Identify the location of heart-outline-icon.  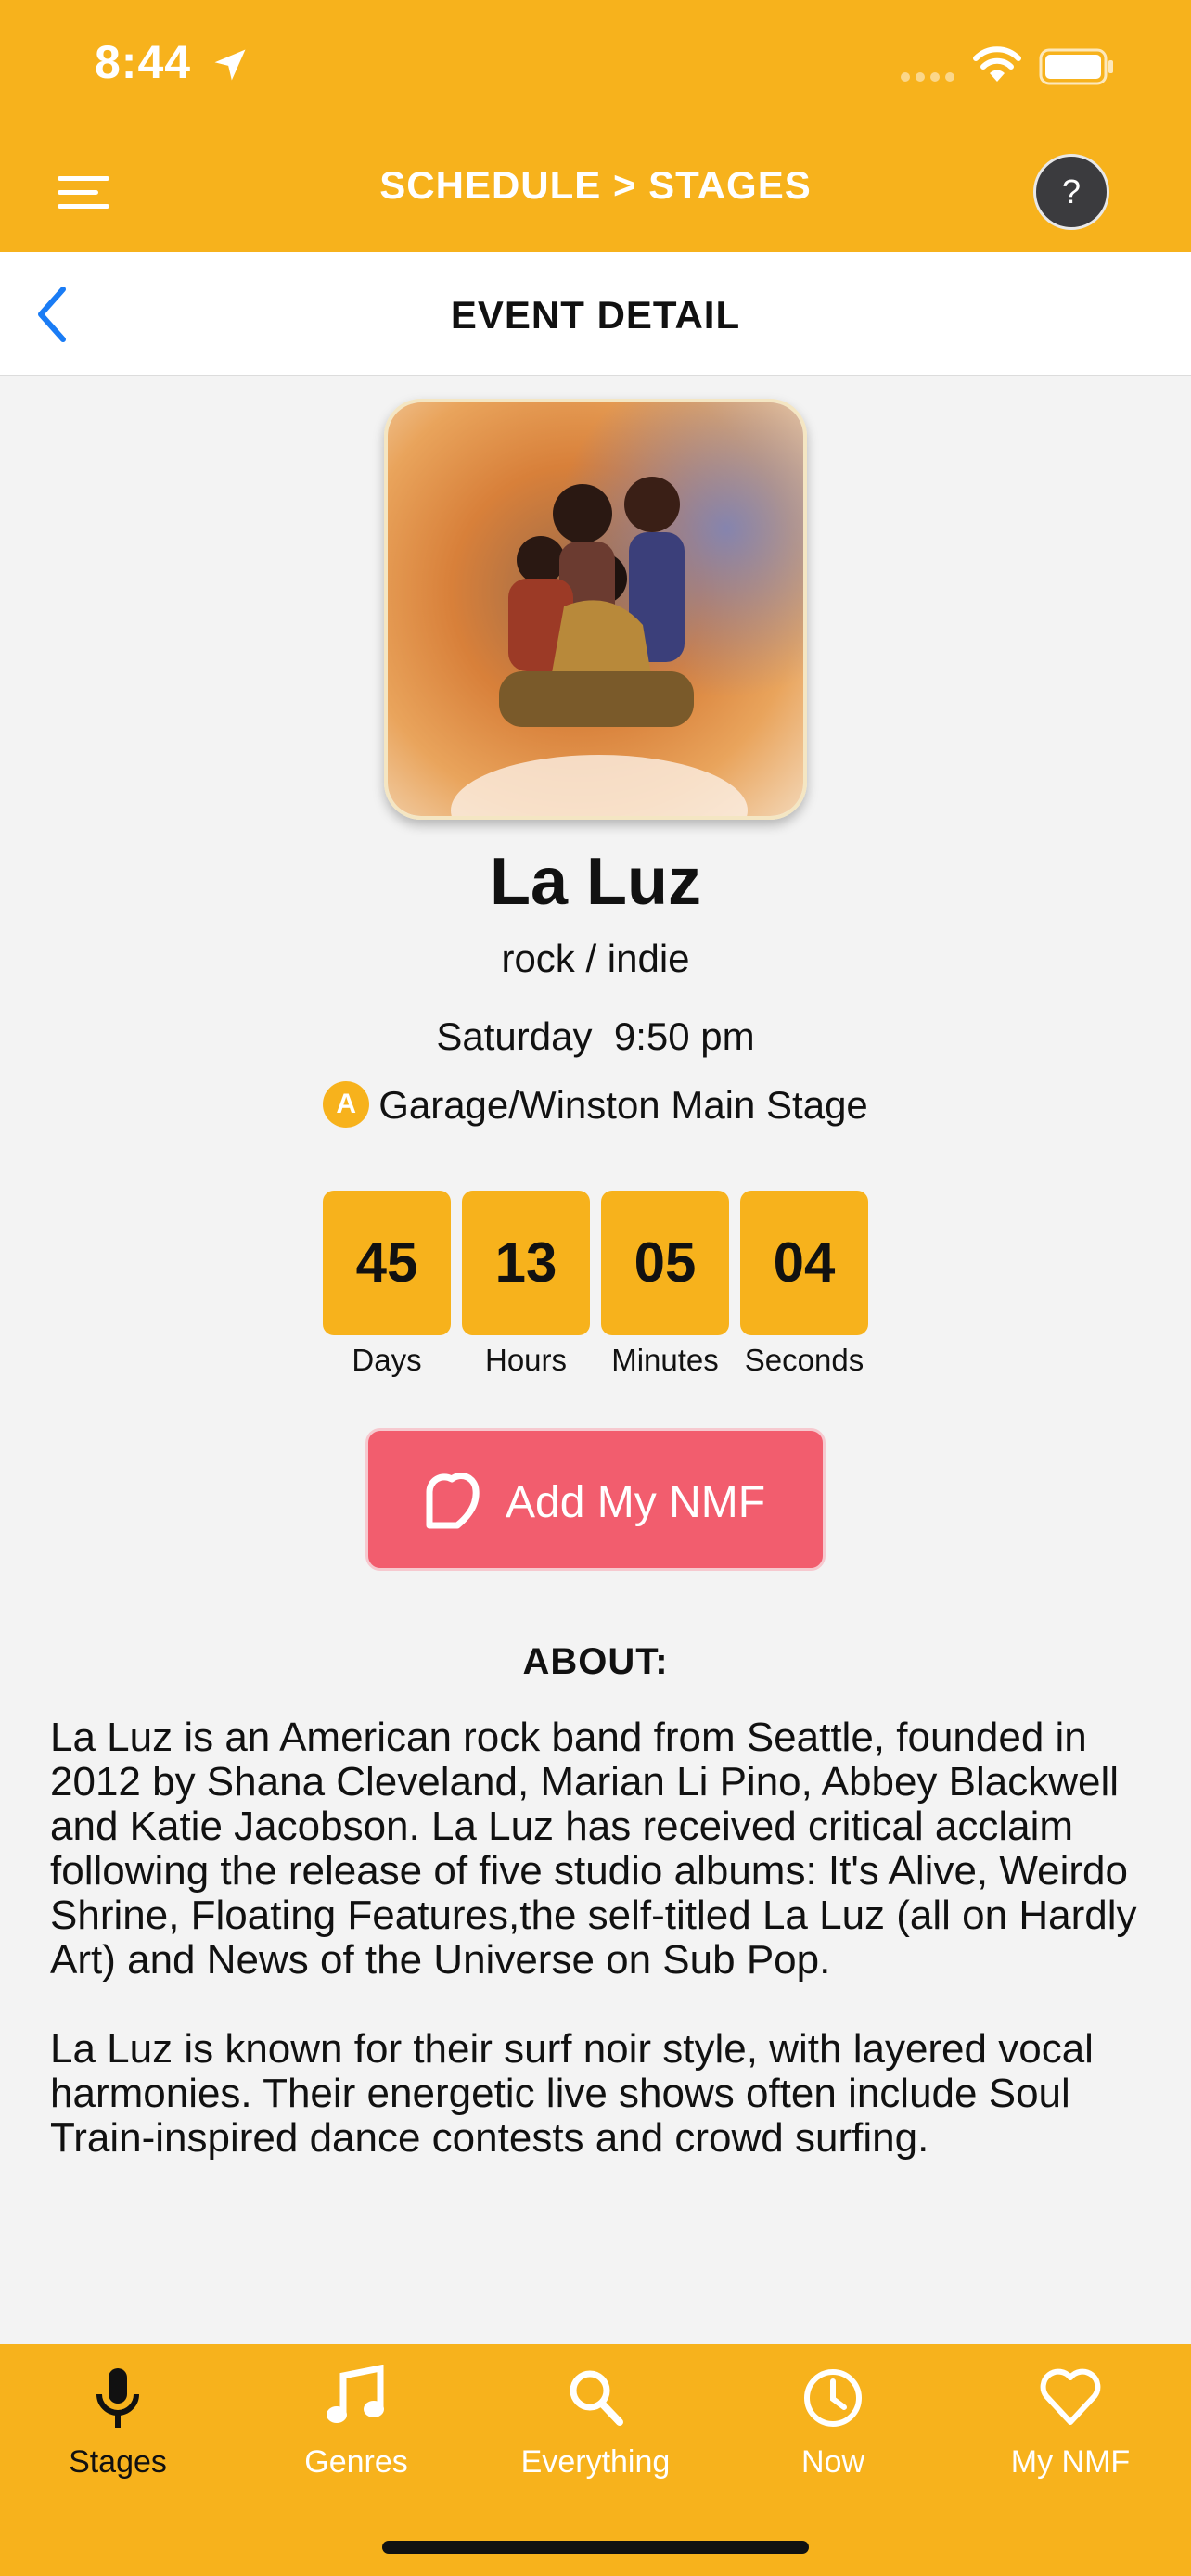
(453, 1501).